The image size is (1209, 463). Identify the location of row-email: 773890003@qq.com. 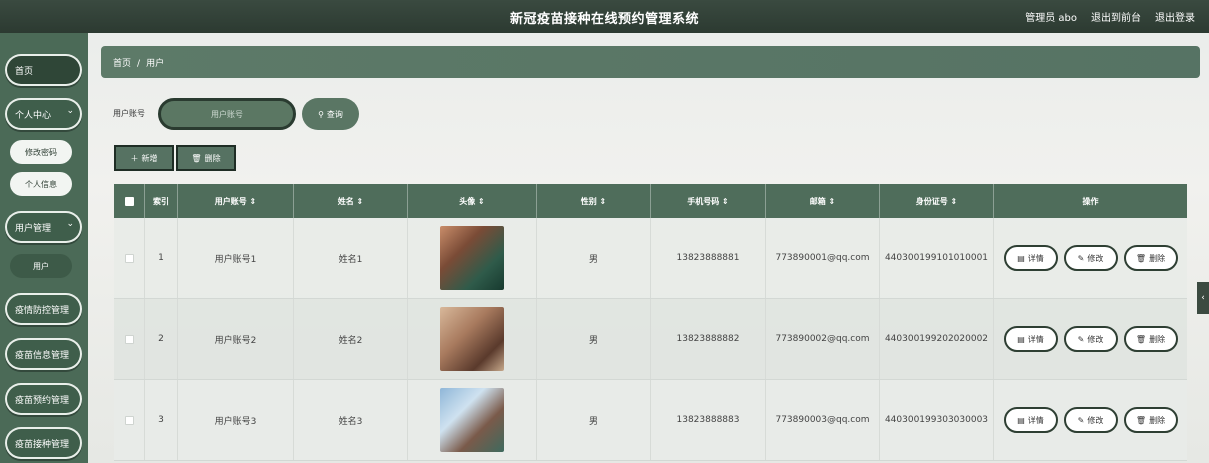
(823, 420).